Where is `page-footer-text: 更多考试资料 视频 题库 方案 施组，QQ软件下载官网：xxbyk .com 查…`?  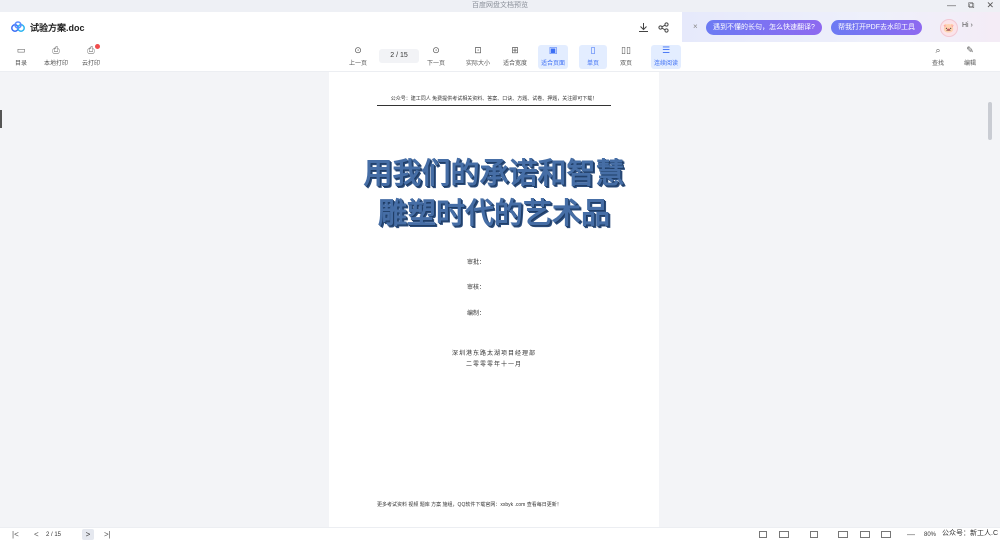
page-footer-text: 更多考试资料 视频 题库 方案 施组，QQ软件下载官网：xxbyk .com 查… is located at coordinates (469, 505).